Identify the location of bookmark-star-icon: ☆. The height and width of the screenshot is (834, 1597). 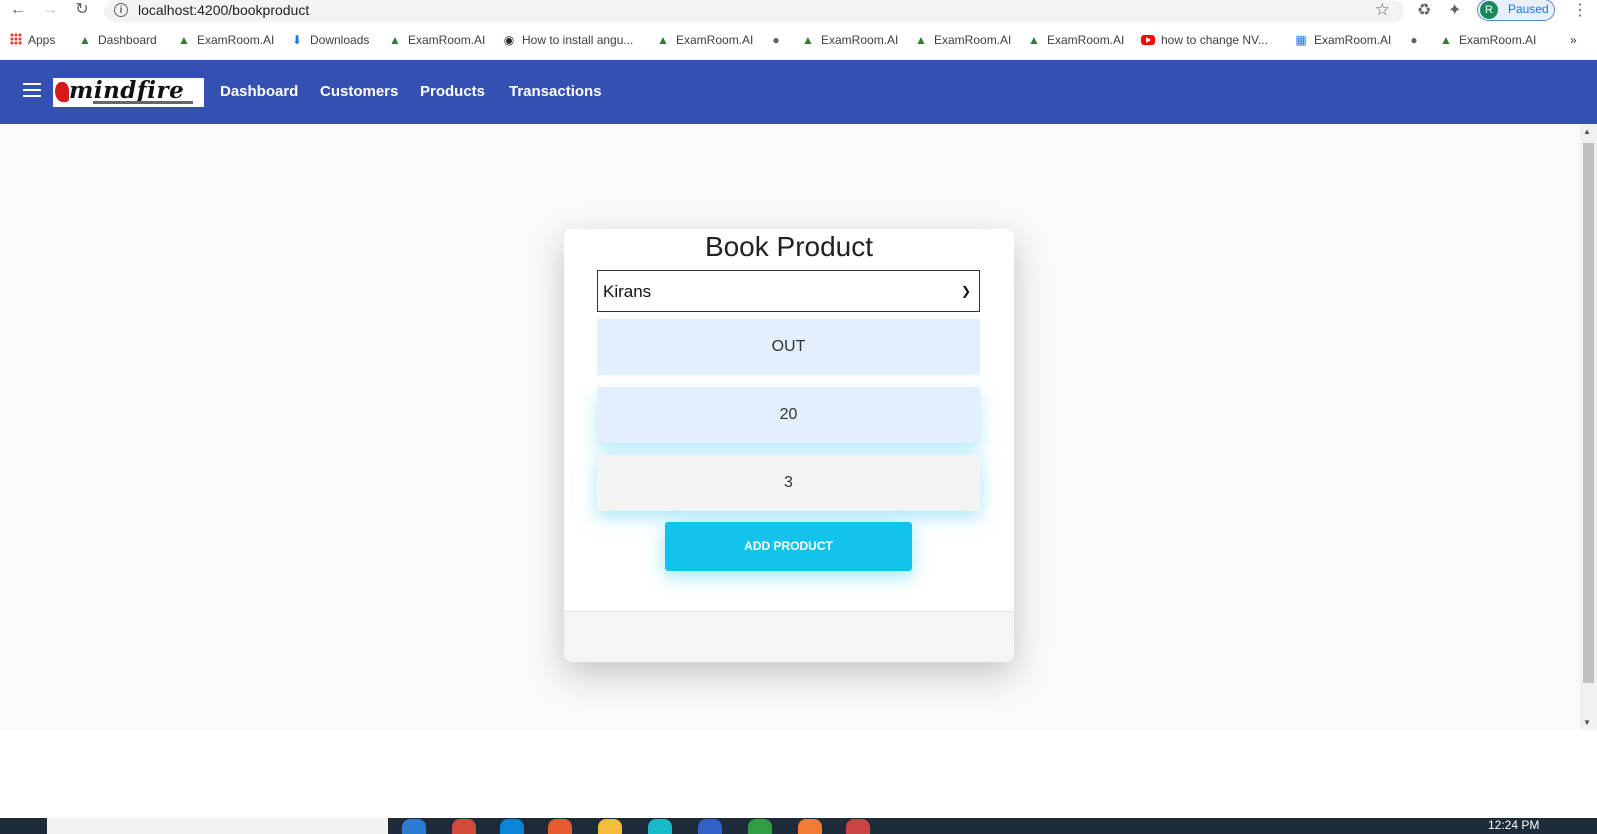
(1382, 10).